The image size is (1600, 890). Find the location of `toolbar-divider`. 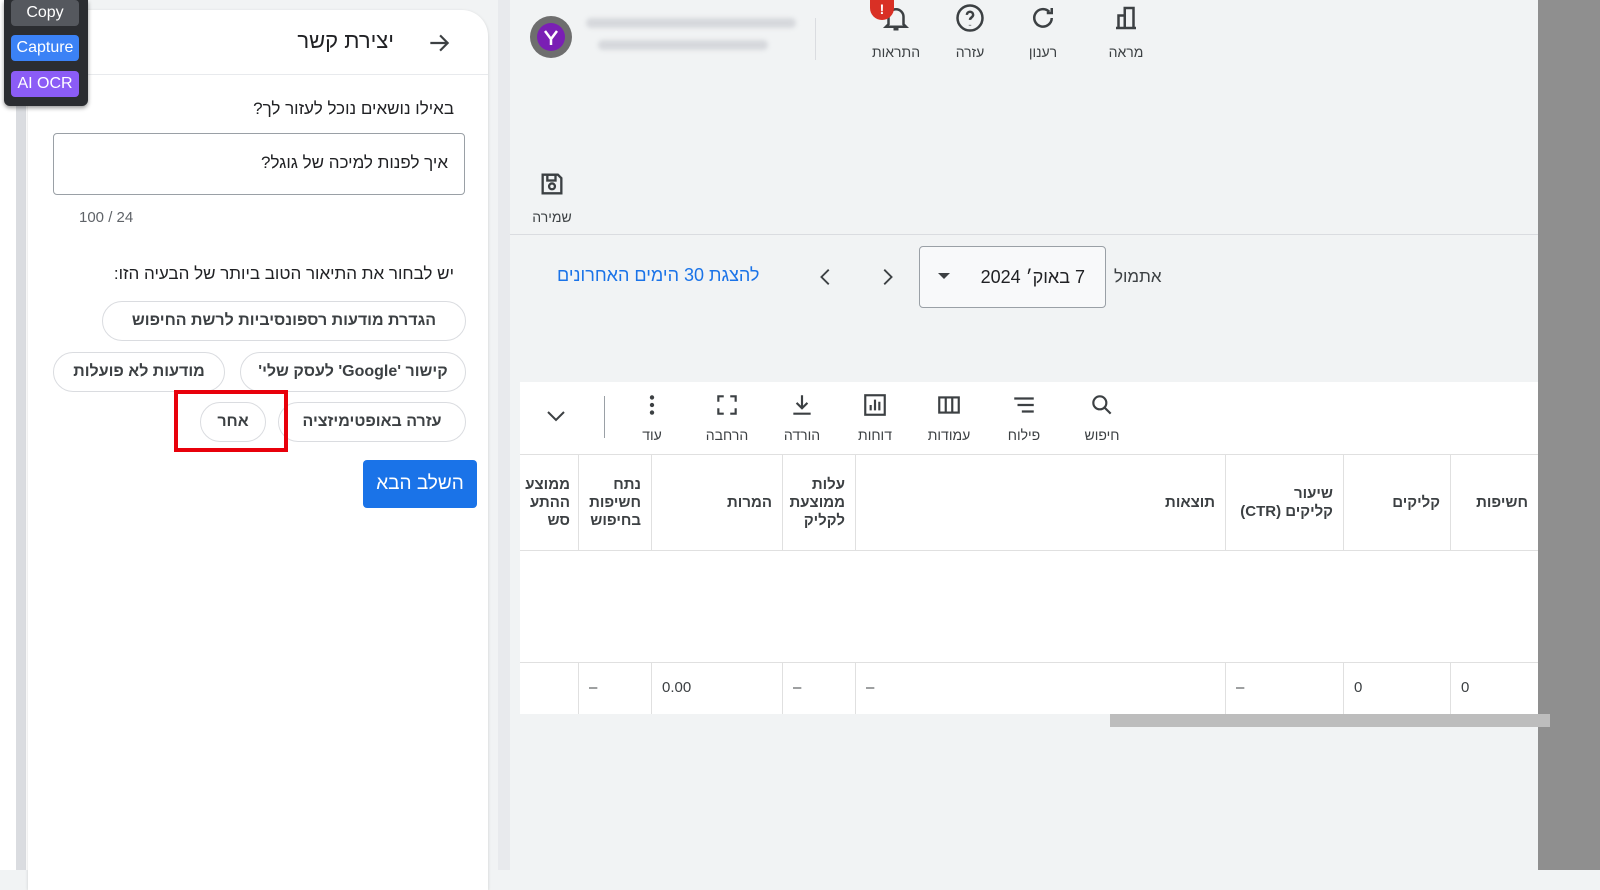

toolbar-divider is located at coordinates (604, 417).